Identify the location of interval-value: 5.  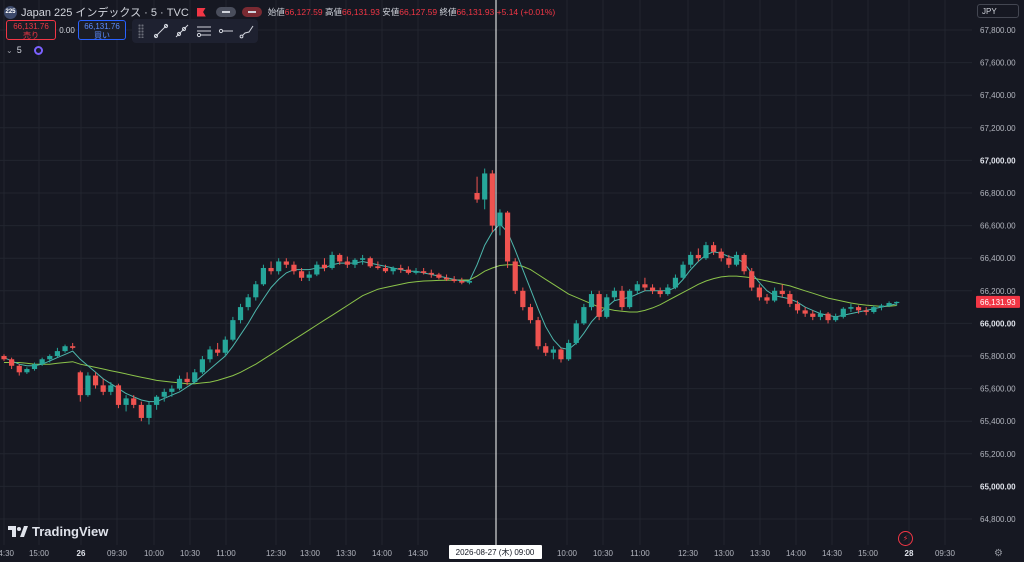
(19, 50).